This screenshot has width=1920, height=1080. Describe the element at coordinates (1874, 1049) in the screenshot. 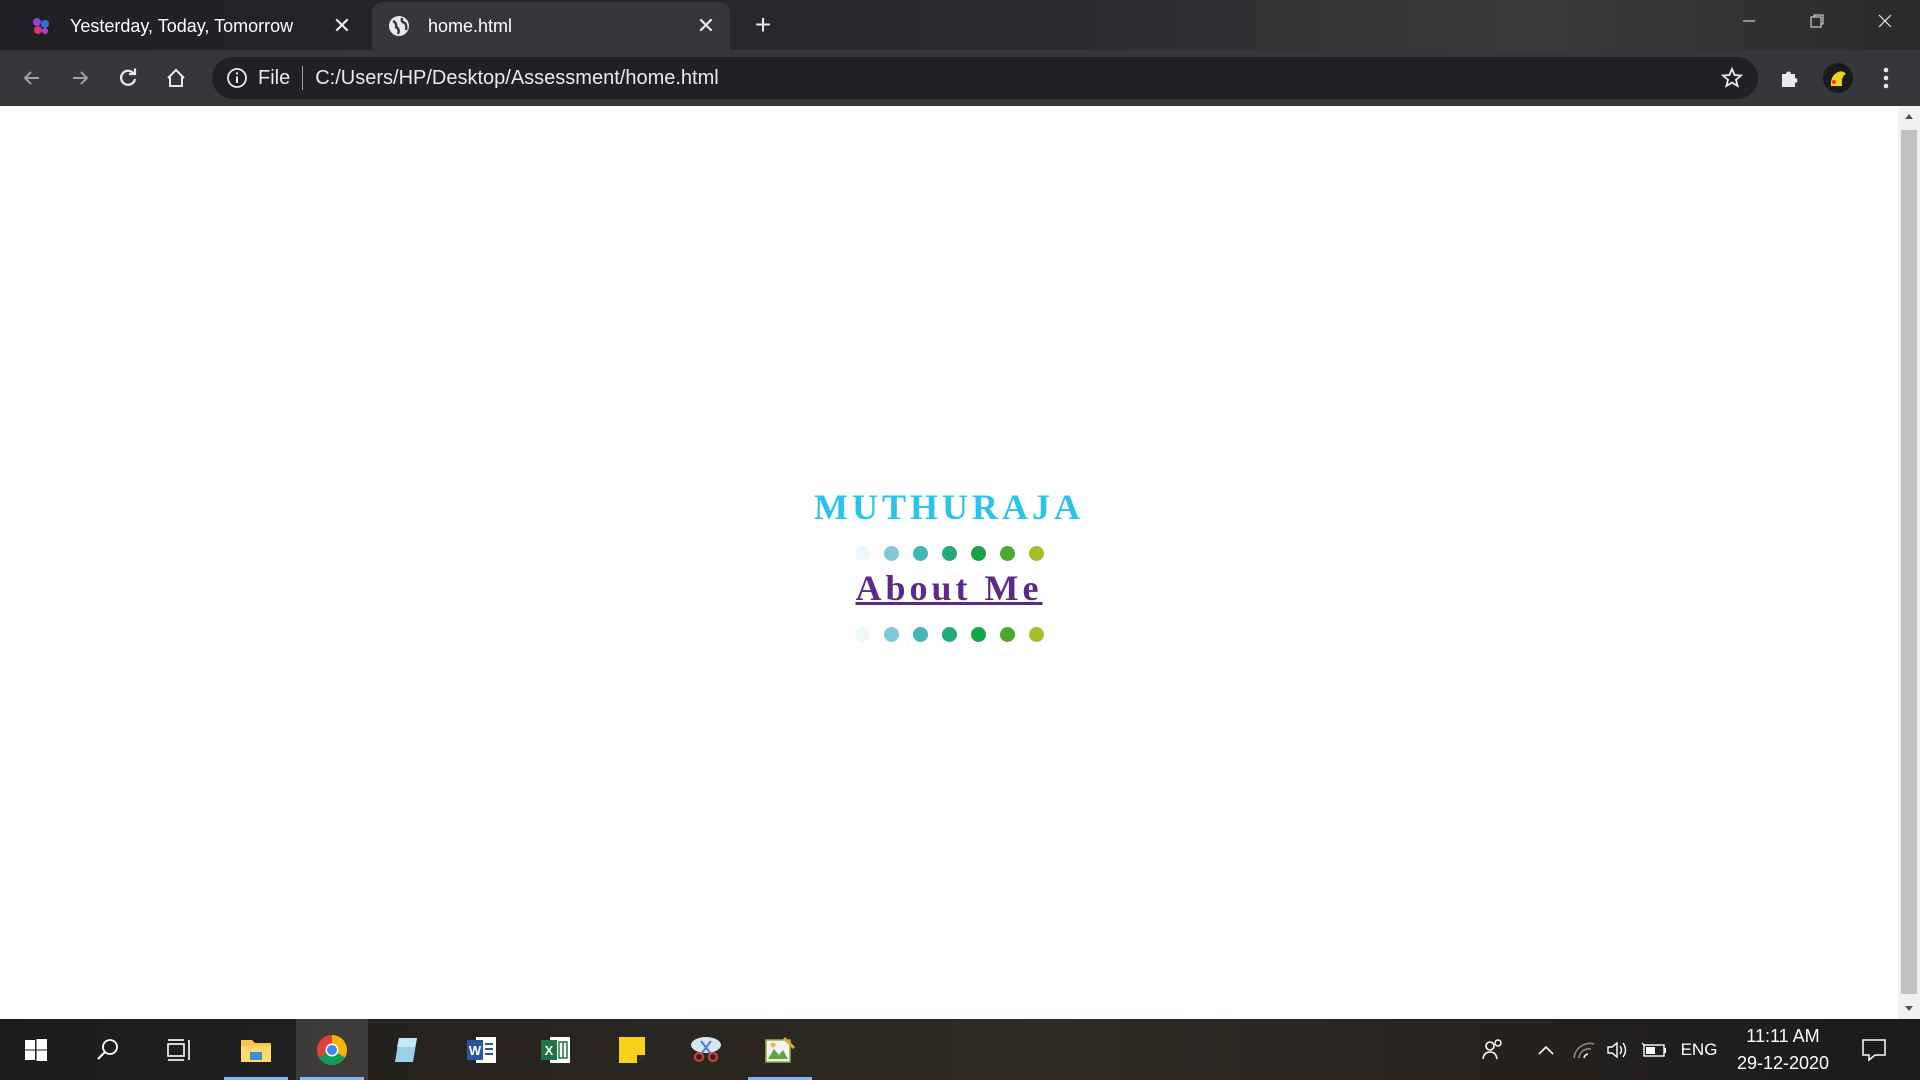

I see `action-center-icon` at that location.